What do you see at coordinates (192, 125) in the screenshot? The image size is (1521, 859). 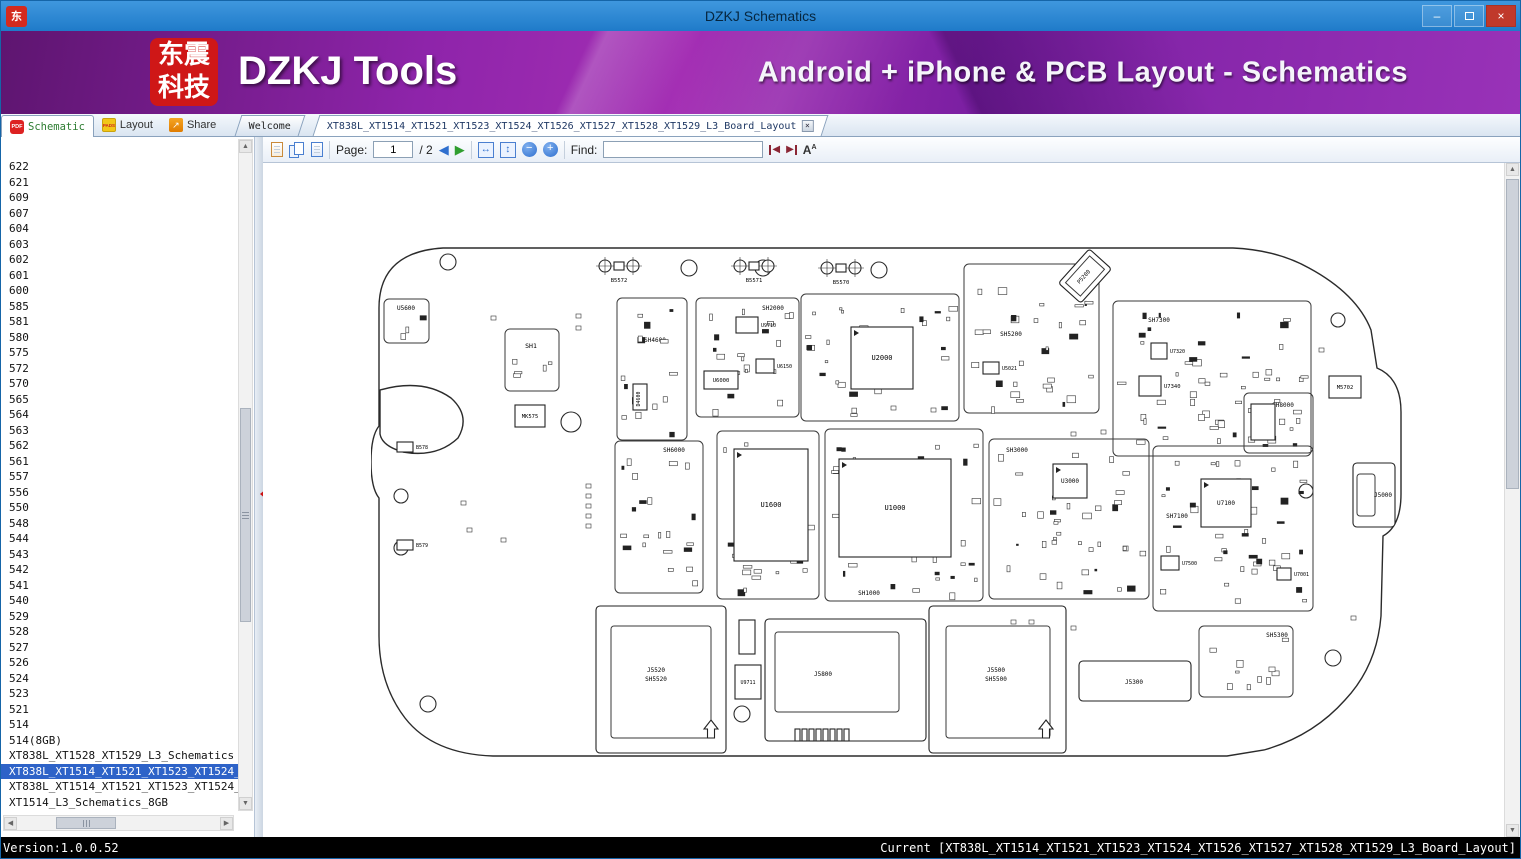 I see `tab-share: ↗ Share` at bounding box center [192, 125].